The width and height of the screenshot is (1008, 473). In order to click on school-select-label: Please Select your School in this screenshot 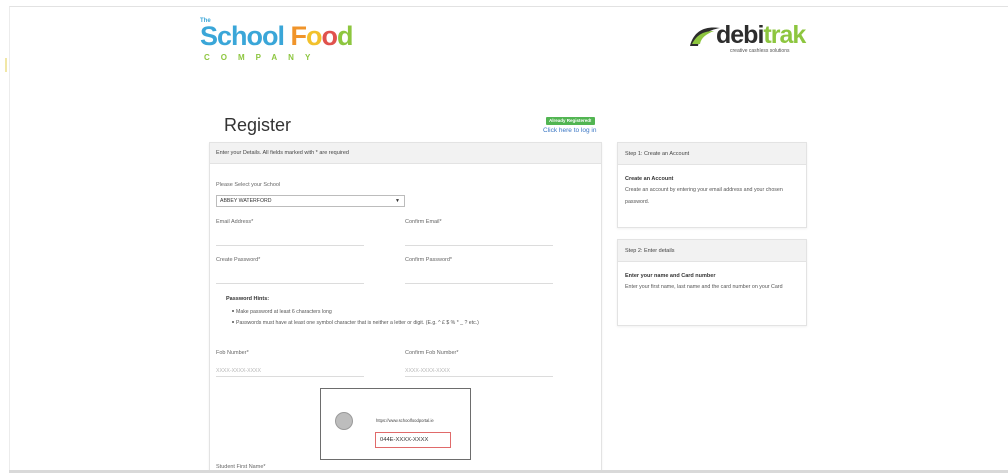, I will do `click(248, 185)`.